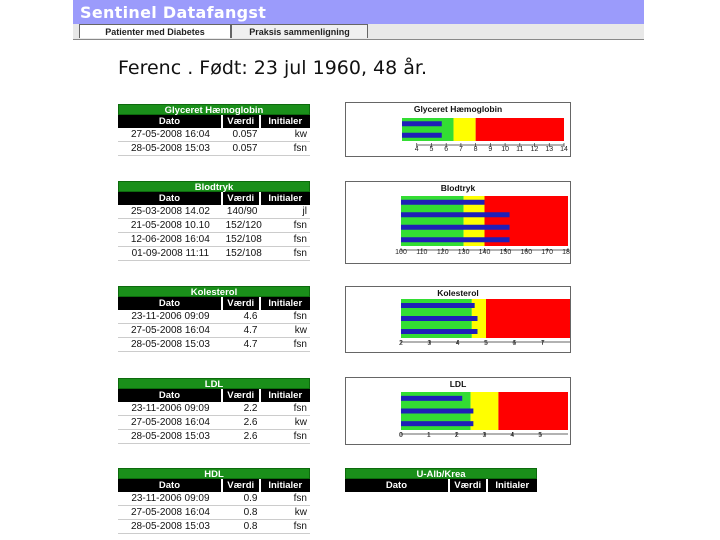  I want to click on table-row: 27-05-2008 16:04 0.057 kw, so click(214, 135).